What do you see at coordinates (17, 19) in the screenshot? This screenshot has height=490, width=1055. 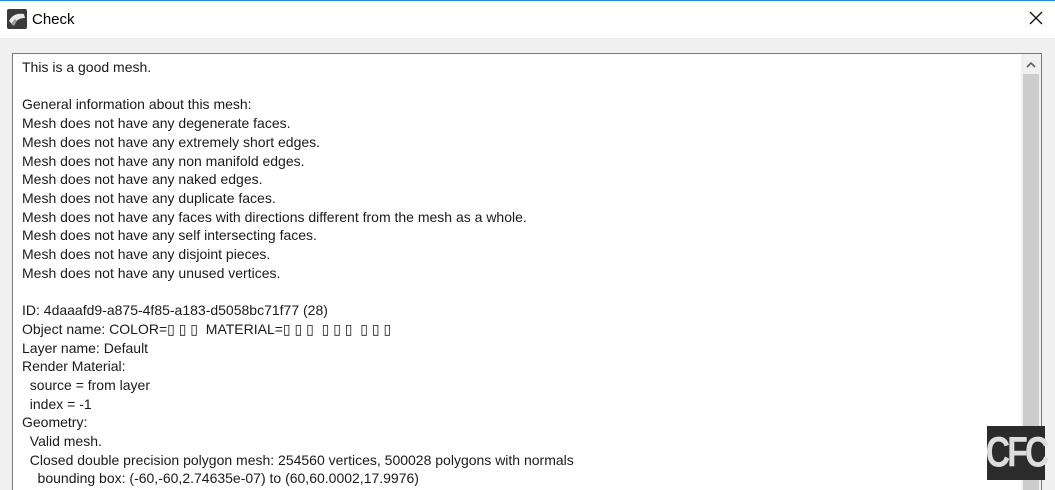 I see `rhino-icon` at bounding box center [17, 19].